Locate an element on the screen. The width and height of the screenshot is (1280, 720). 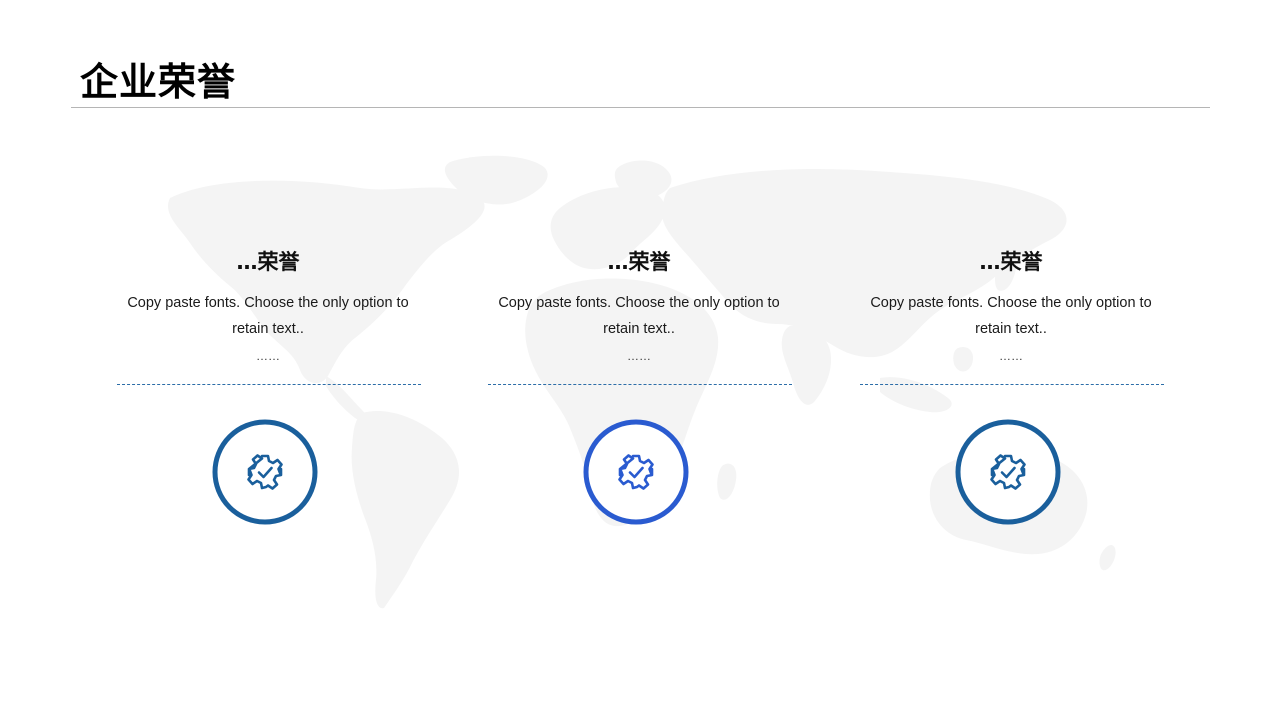
page-title: 企业荣誉 is located at coordinates (158, 82).